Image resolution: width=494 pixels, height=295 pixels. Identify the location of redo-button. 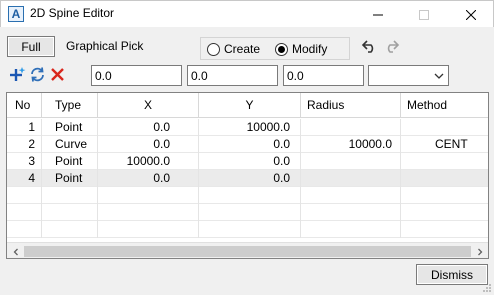
(391, 46).